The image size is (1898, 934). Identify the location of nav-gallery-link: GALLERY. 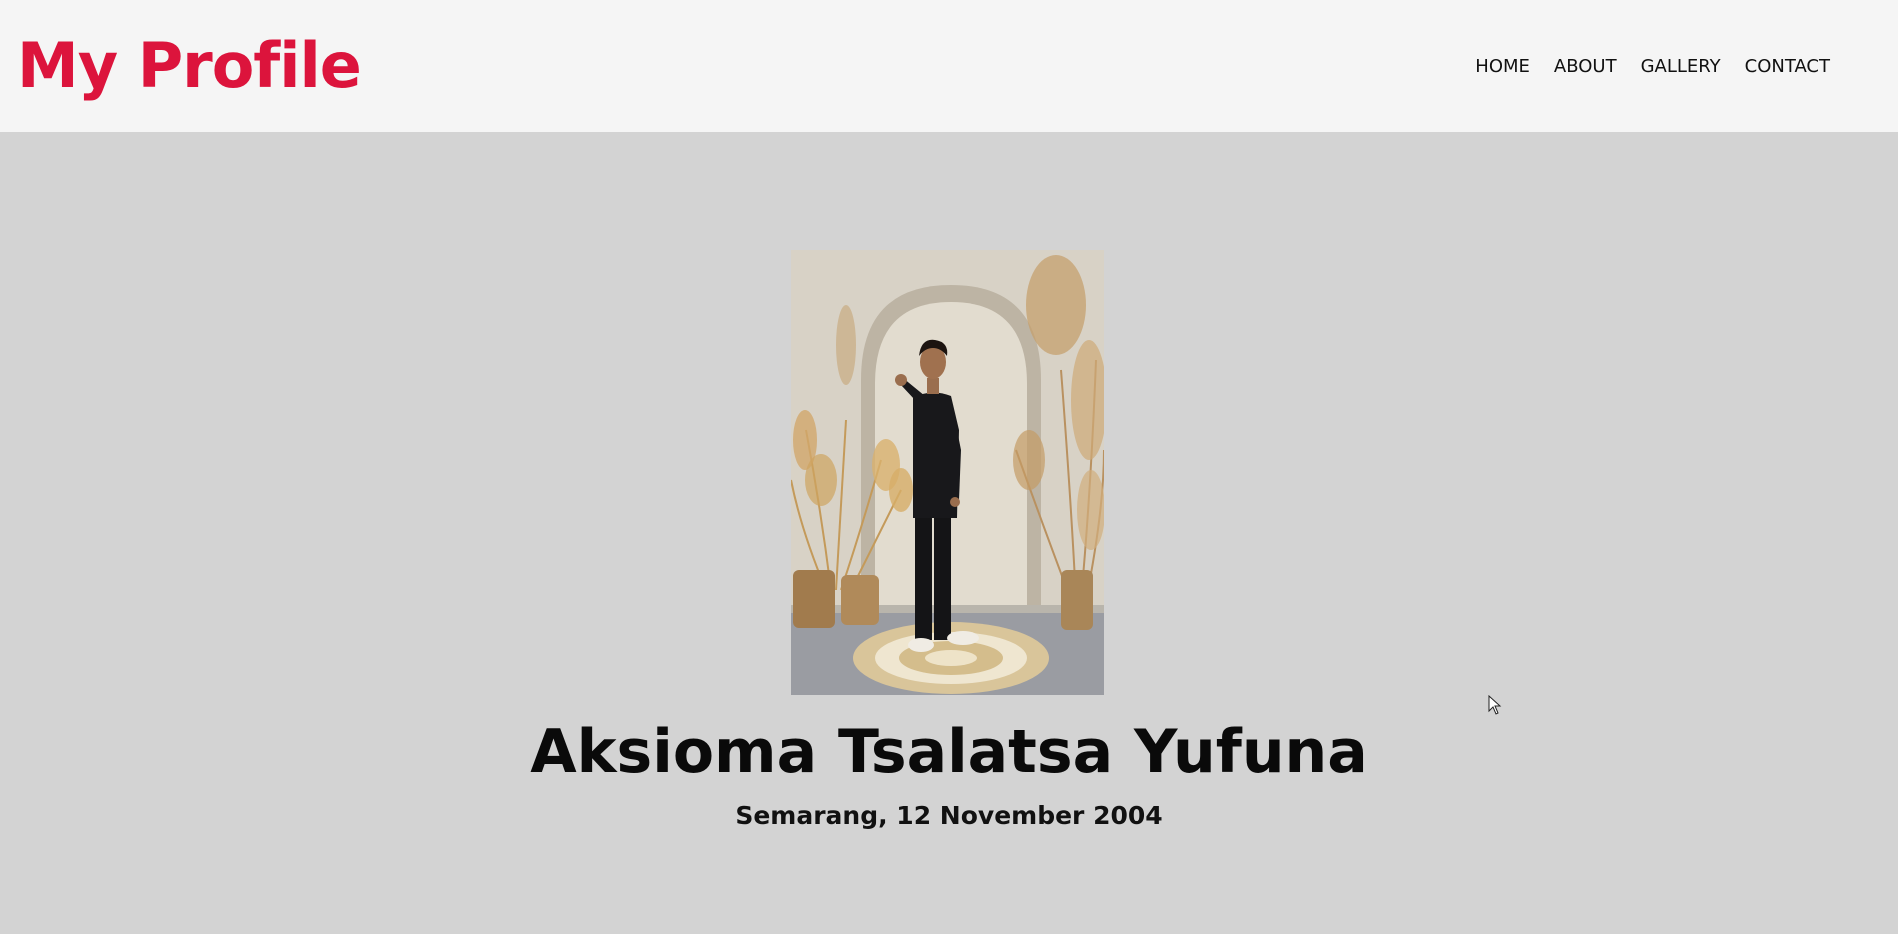
(1681, 67).